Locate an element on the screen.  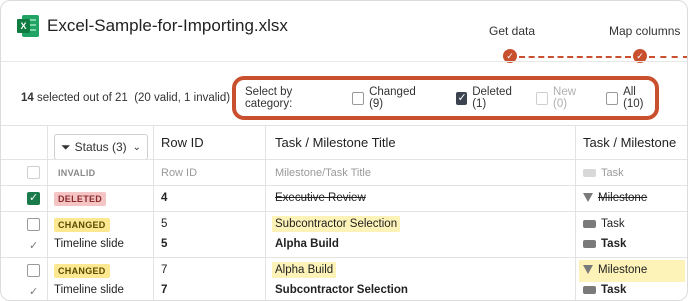
column-header-title: Task / Milestone Title is located at coordinates (335, 142).